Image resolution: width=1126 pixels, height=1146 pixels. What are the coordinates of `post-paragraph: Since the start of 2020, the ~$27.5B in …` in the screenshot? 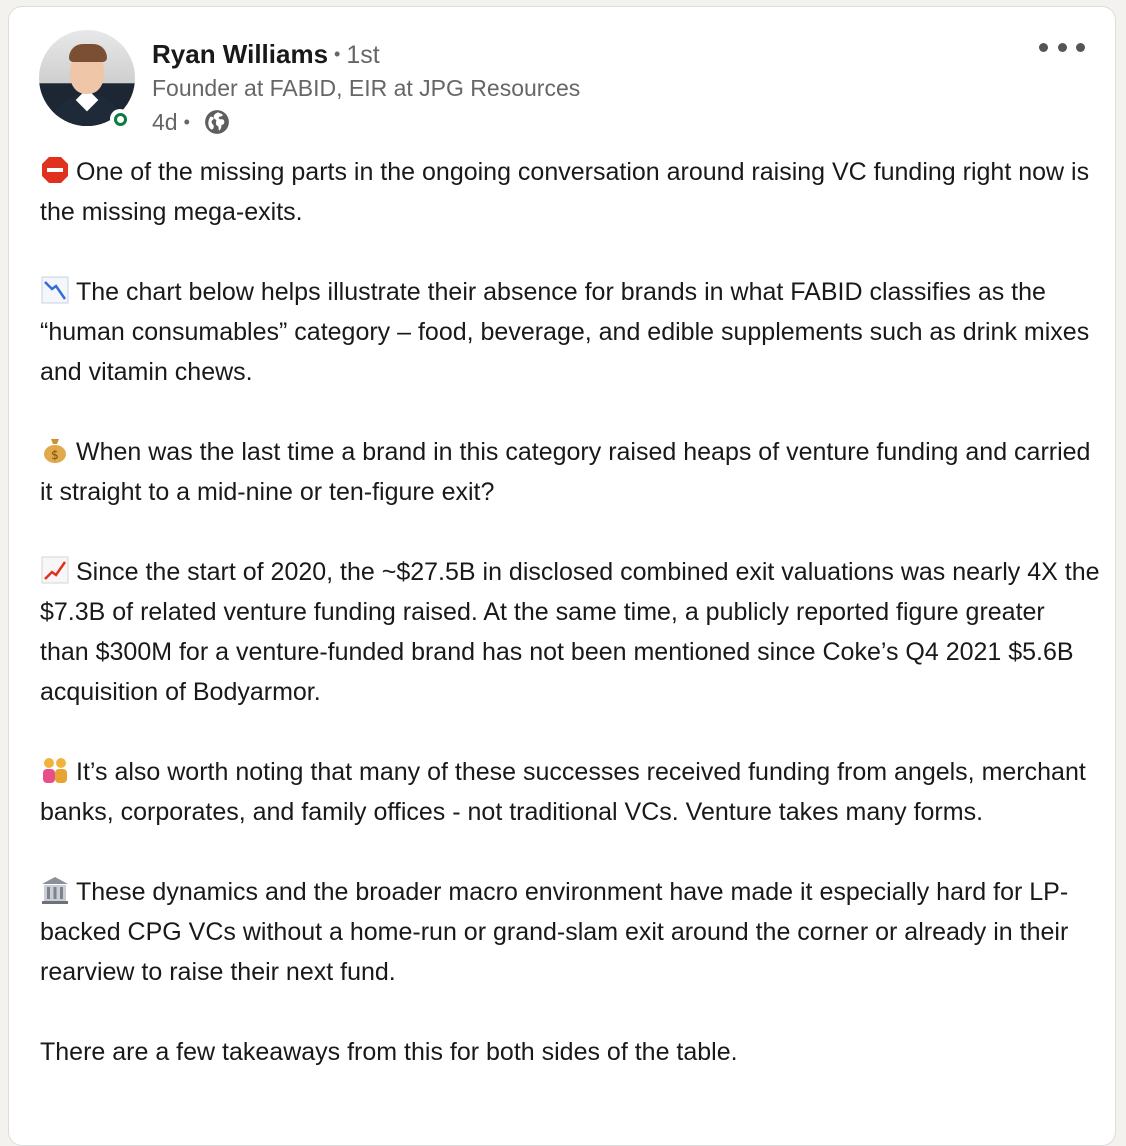 It's located at (570, 632).